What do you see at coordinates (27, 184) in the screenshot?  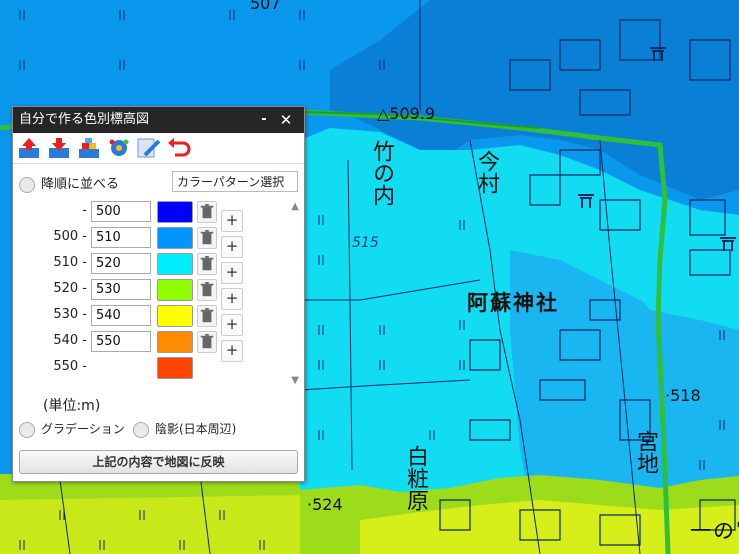 I see `sort-desc-radio` at bounding box center [27, 184].